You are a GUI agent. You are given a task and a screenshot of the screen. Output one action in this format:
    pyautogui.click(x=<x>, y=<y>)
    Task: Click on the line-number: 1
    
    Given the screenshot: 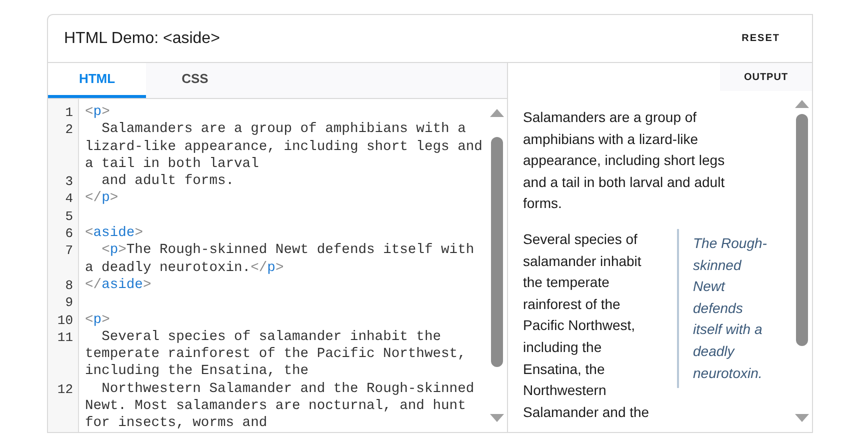 What is the action you would take?
    pyautogui.click(x=69, y=113)
    